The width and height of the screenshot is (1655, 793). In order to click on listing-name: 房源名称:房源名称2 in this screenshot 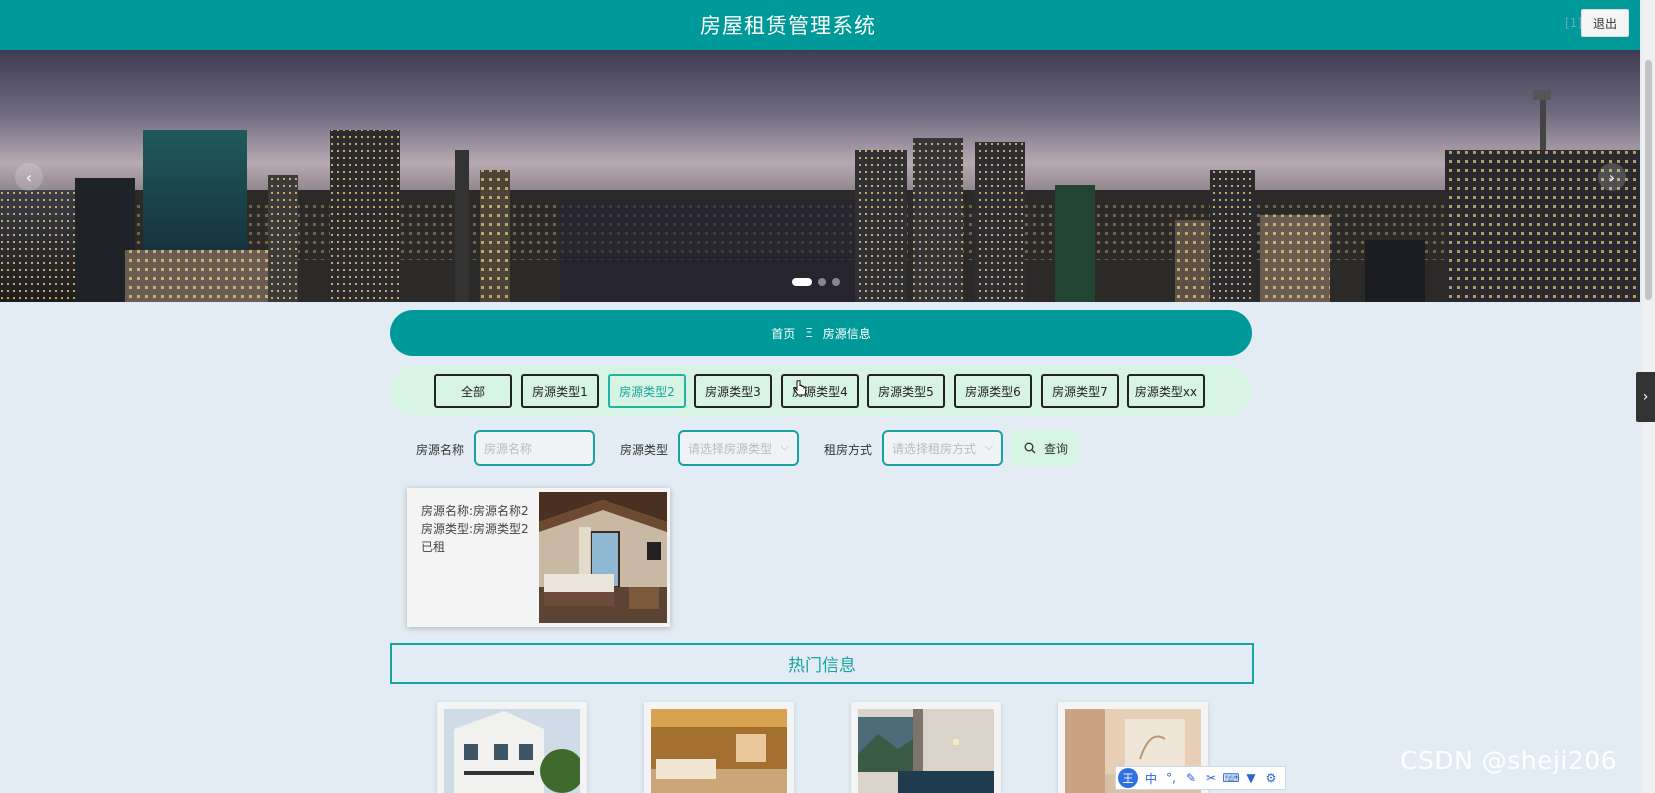, I will do `click(475, 511)`.